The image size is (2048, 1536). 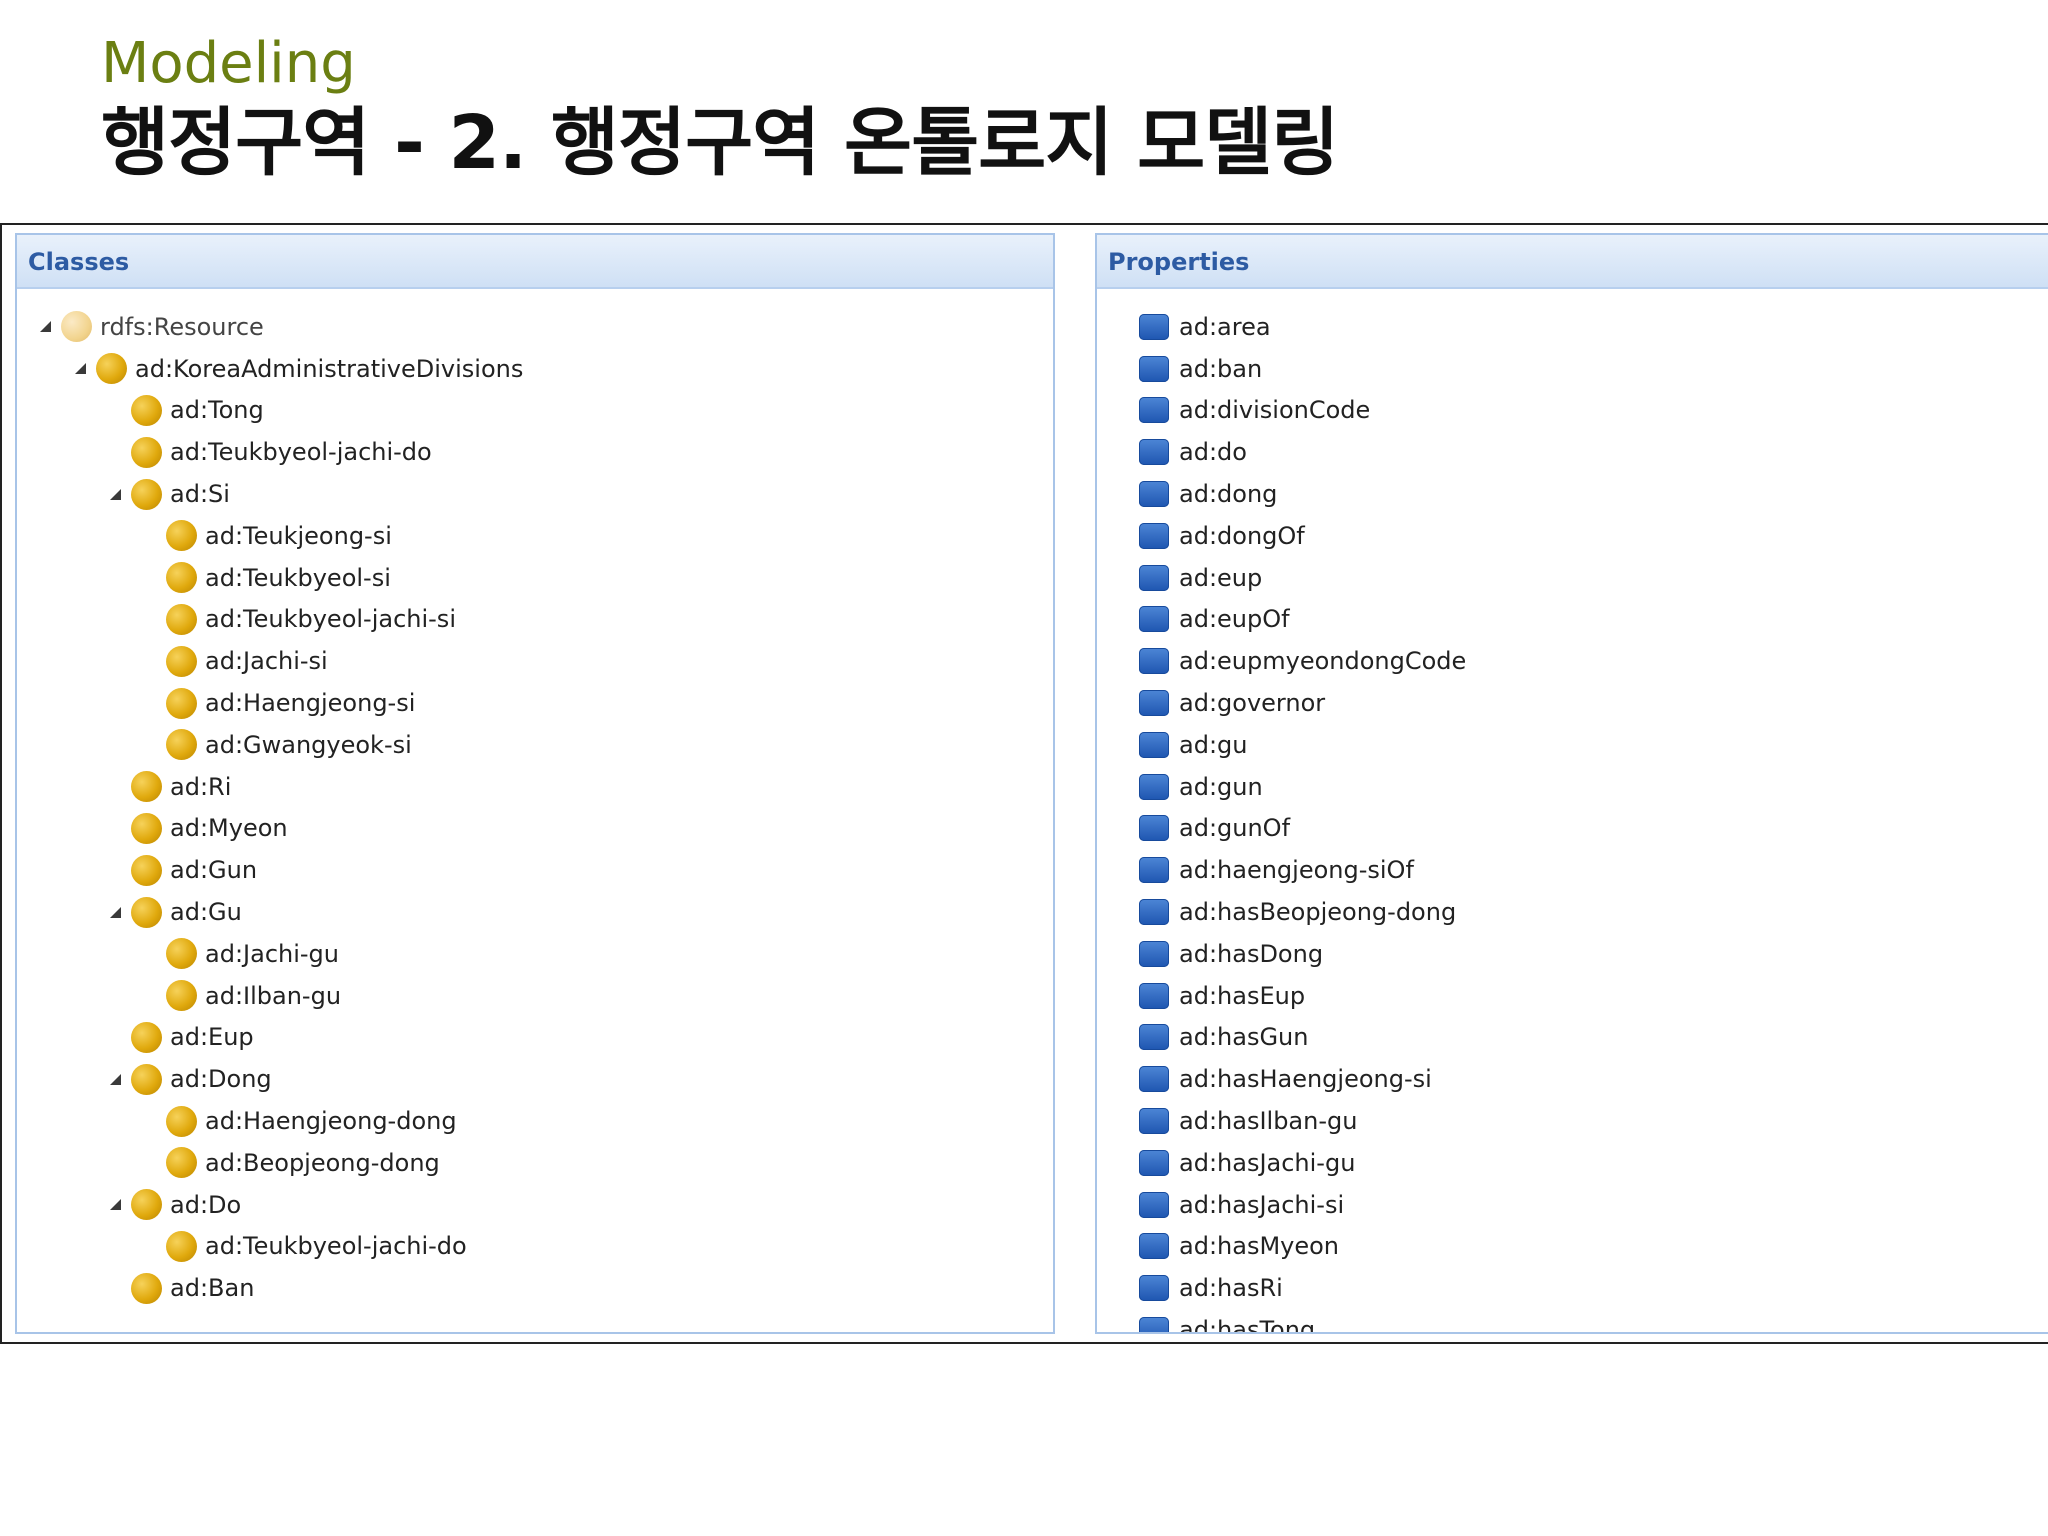 I want to click on class-tree-item-label: ad:Si, so click(x=200, y=494).